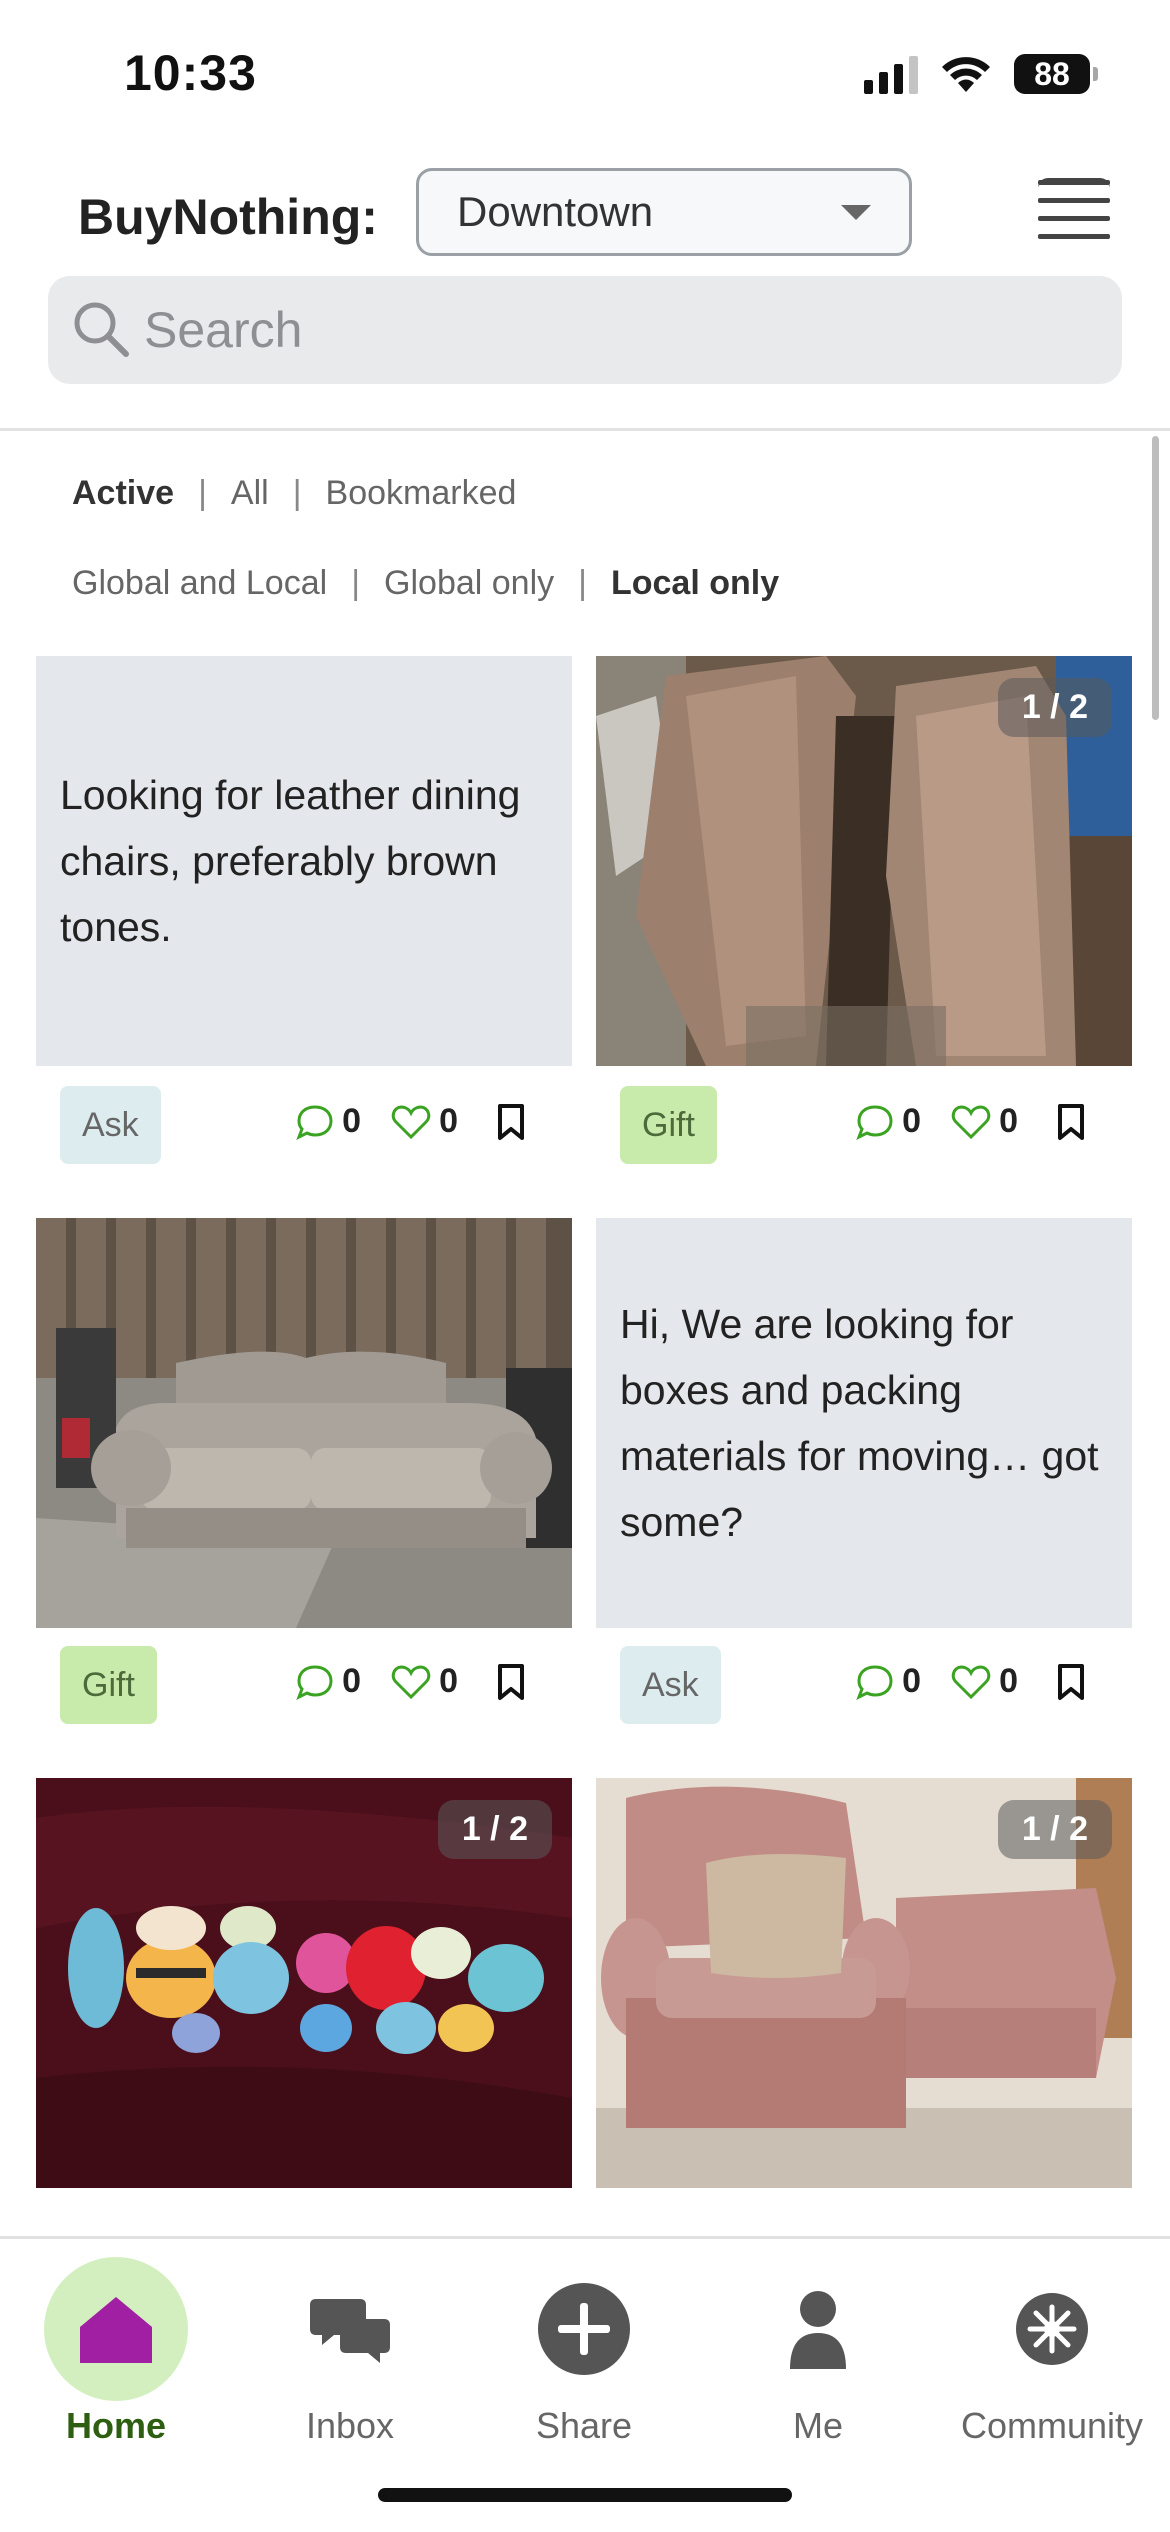 The width and height of the screenshot is (1170, 2532). I want to click on post-card, so click(304, 1423).